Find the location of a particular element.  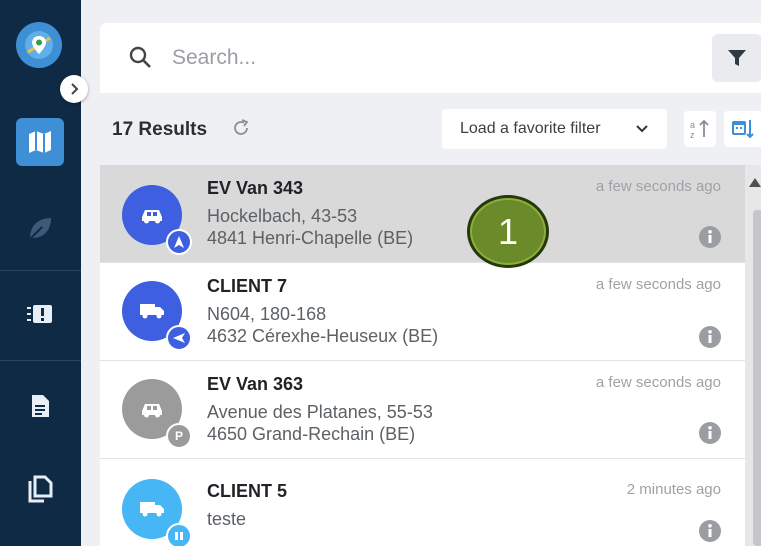

calendar-sort-icon is located at coordinates (742, 129).